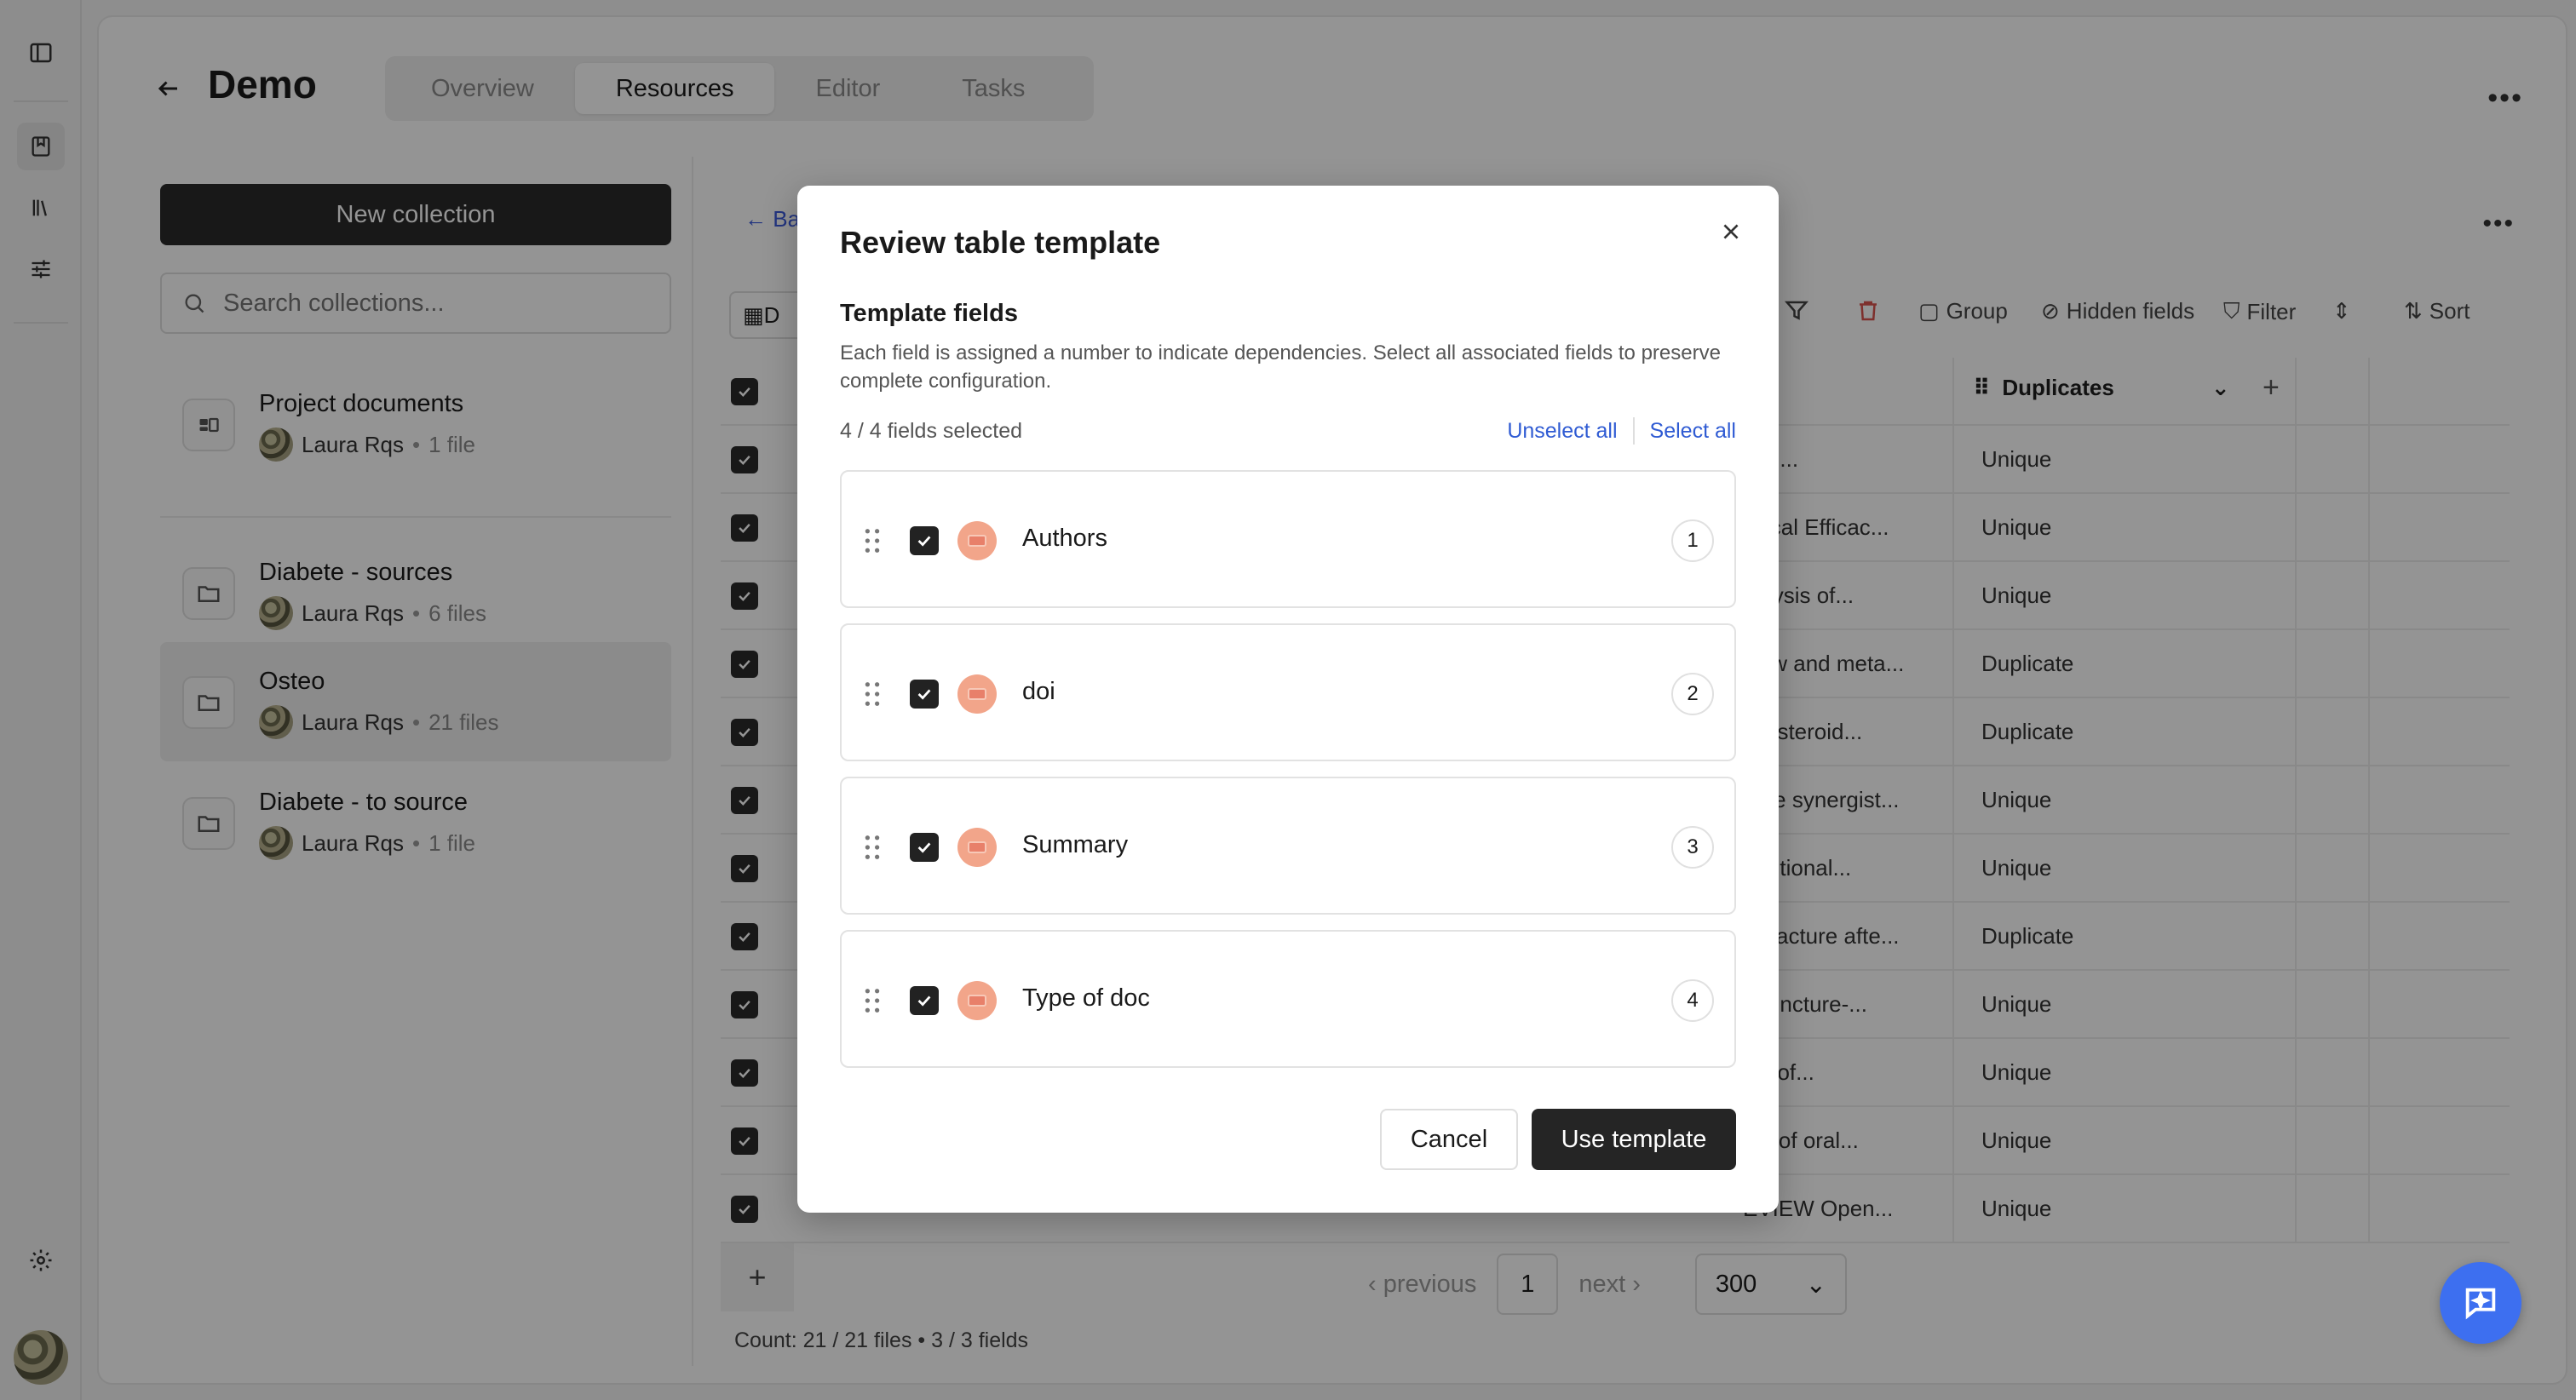 This screenshot has width=2576, height=1400. I want to click on field-number-badge: 1, so click(1693, 540).